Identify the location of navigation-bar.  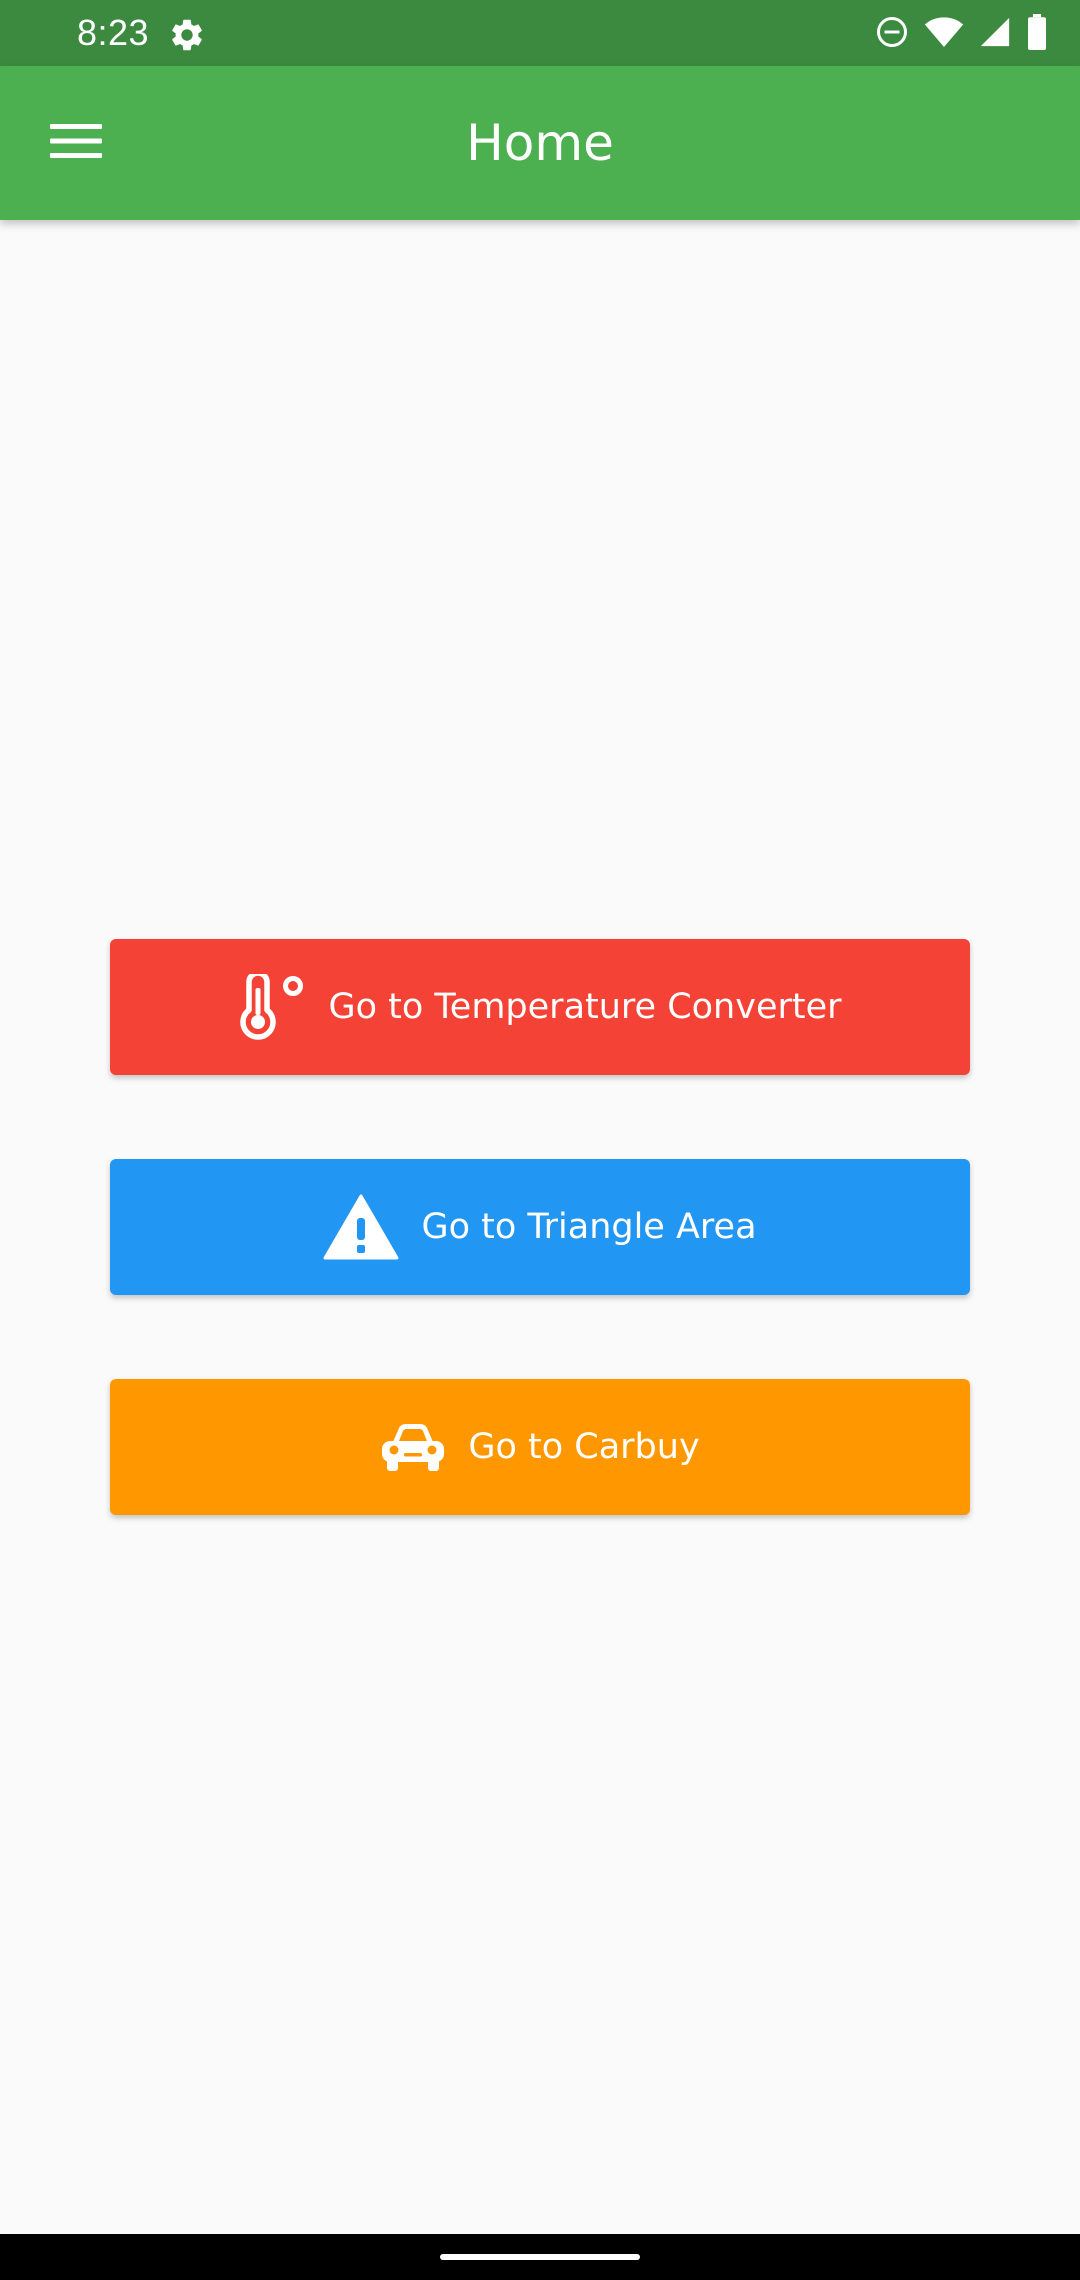
(540, 2257).